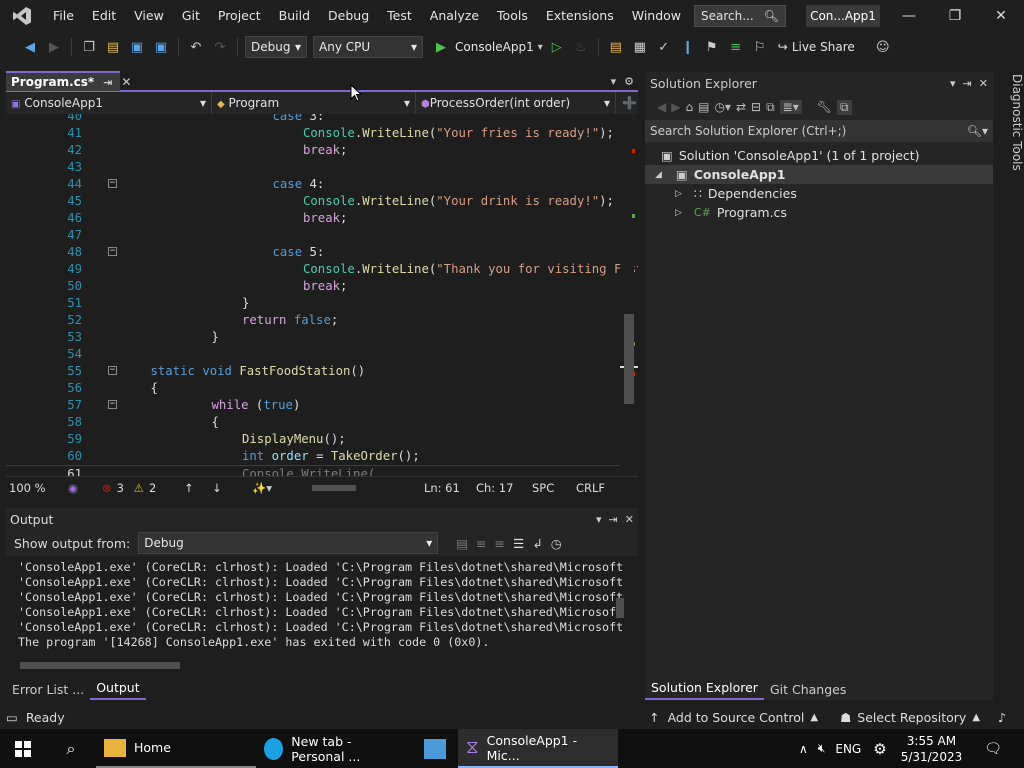  Describe the element at coordinates (883, 47) in the screenshot. I see `feedback-icon: ☺` at that location.